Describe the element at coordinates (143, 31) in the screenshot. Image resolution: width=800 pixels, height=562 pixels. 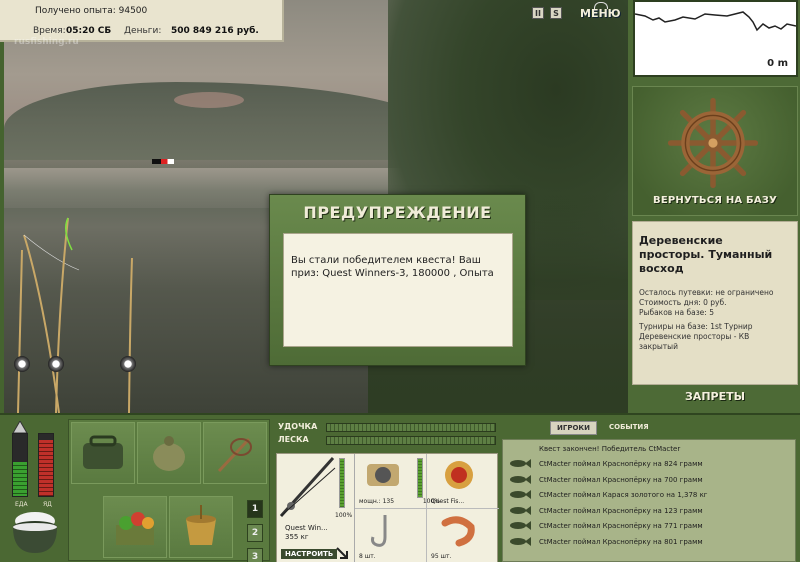
I see `money-label: Деньги:` at that location.